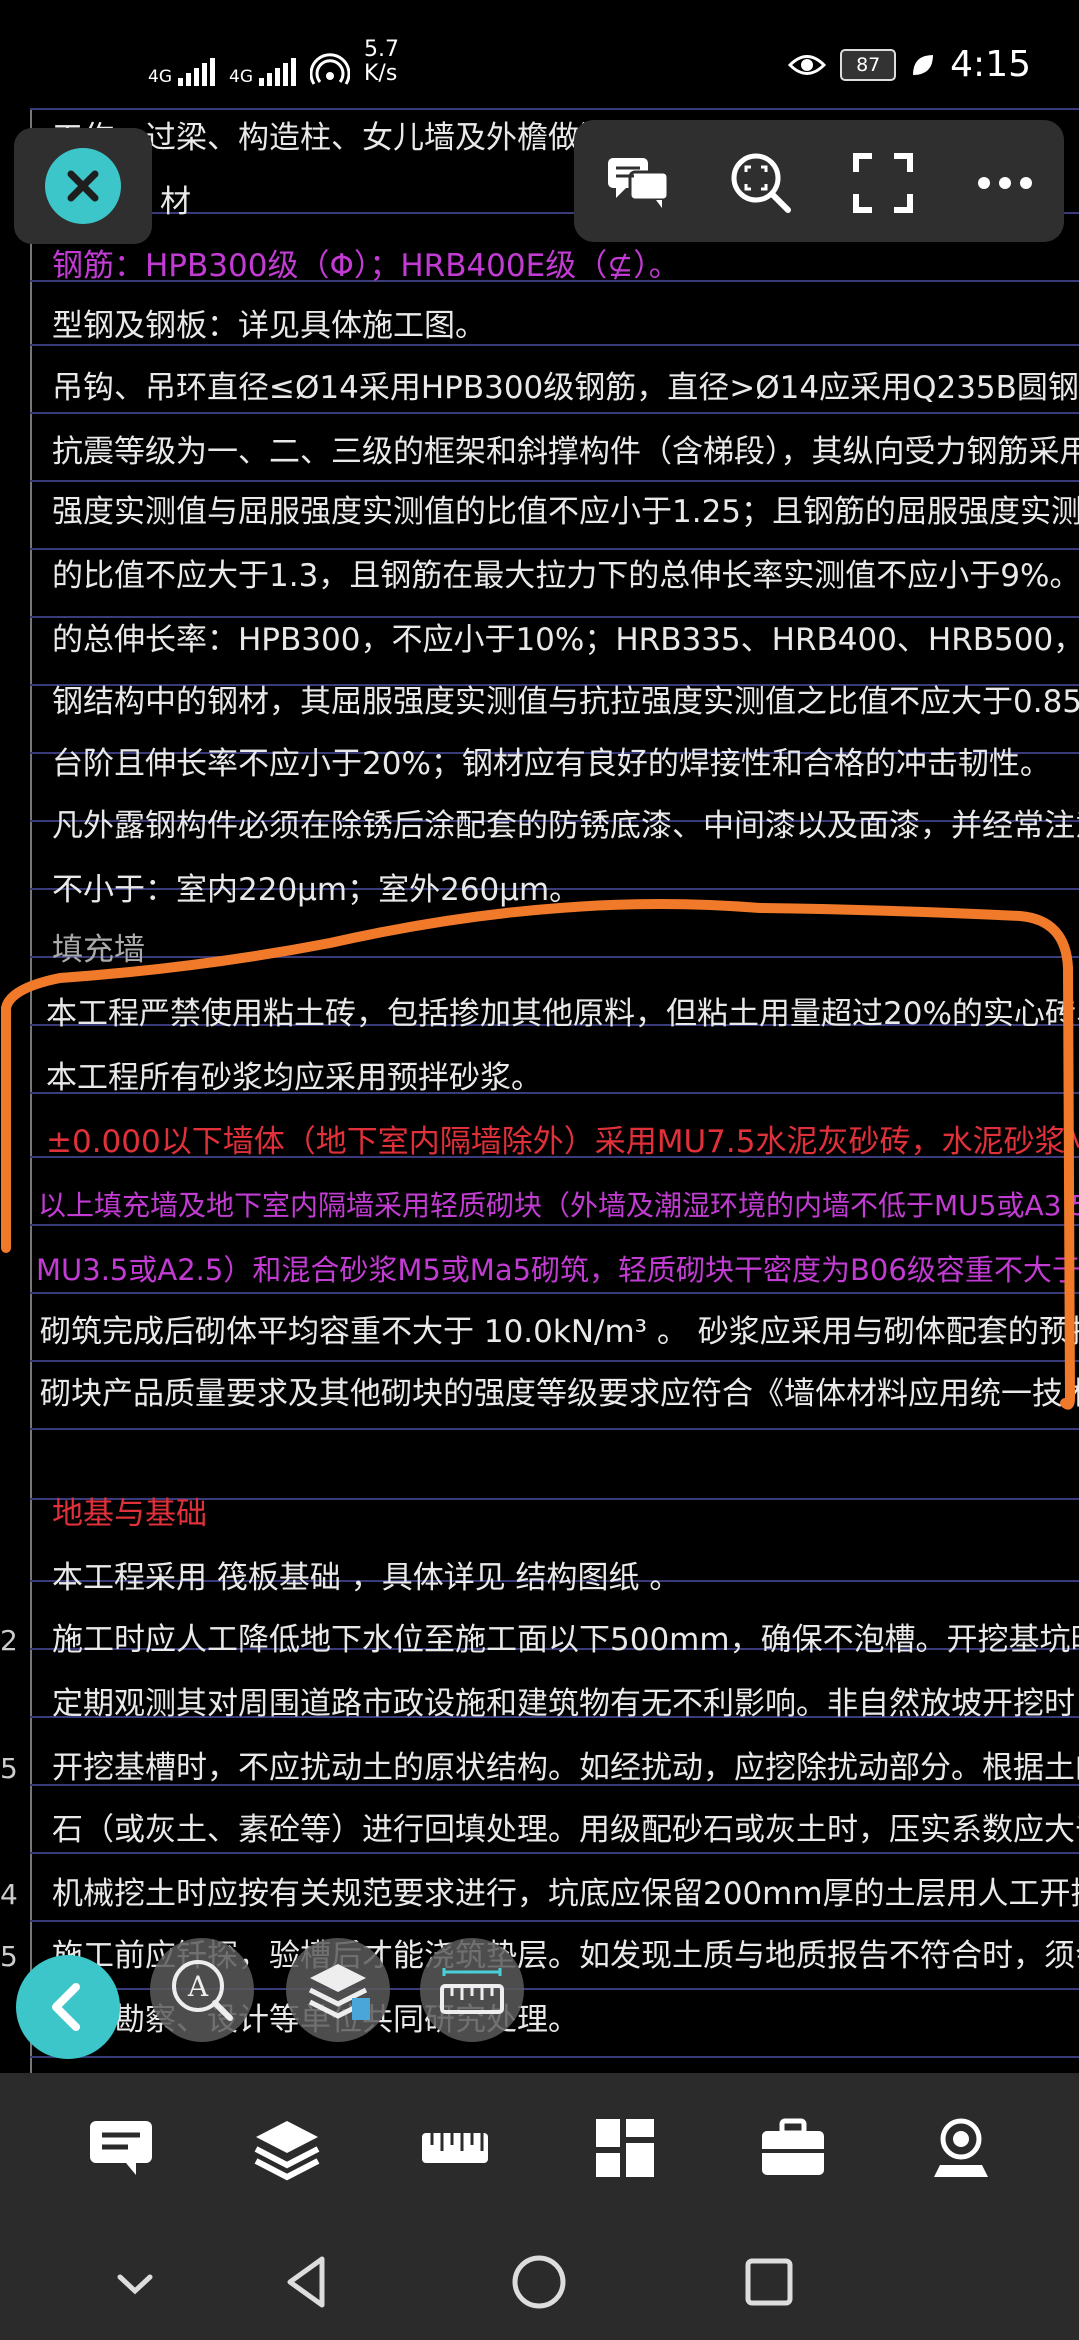  I want to click on close-icon, so click(83, 186).